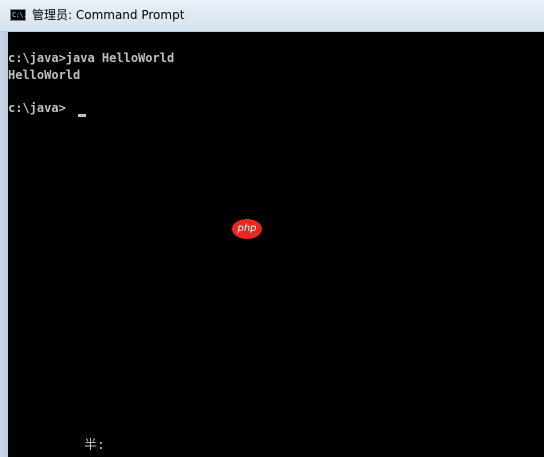 The width and height of the screenshot is (544, 457). I want to click on watermark-text: php, so click(247, 228).